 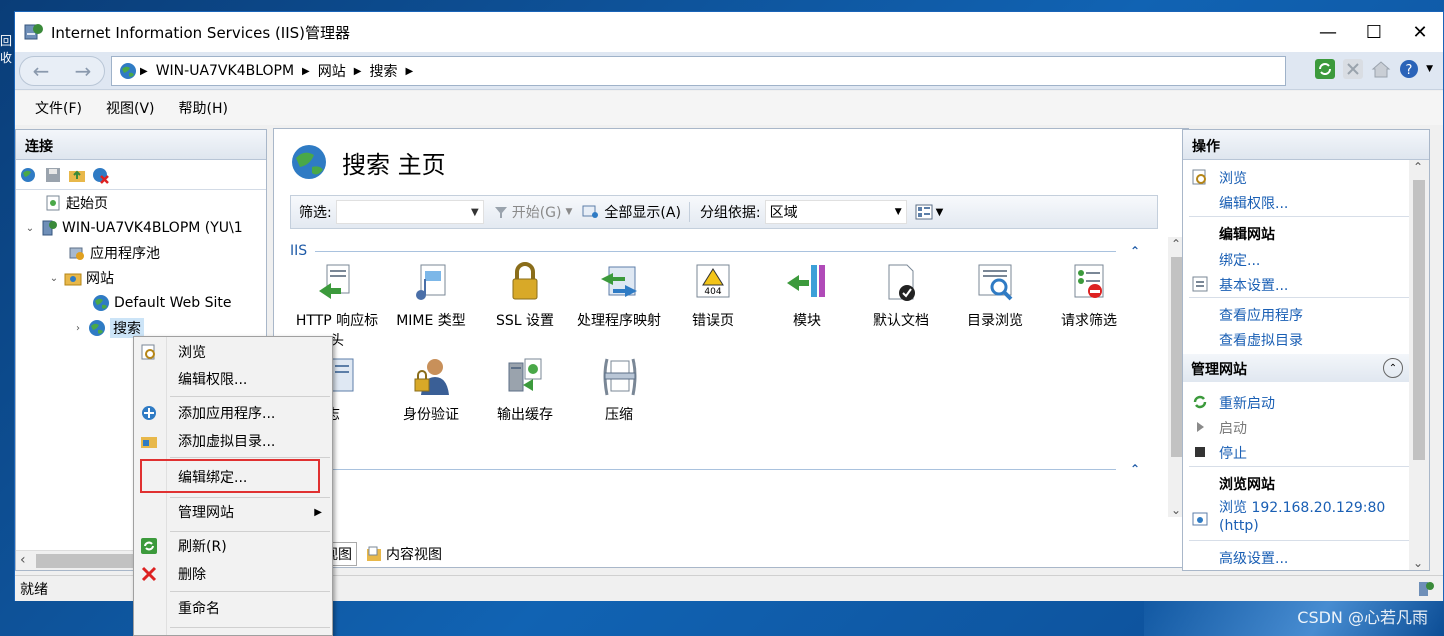 What do you see at coordinates (1261, 315) in the screenshot?
I see `action-view-applications: 查看应用程序` at bounding box center [1261, 315].